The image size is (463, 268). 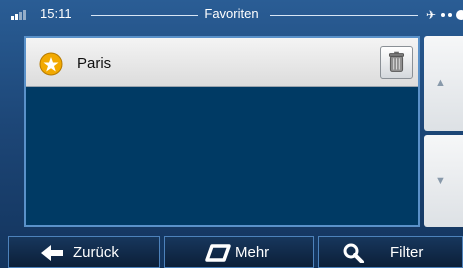 I want to click on scroll-down-button: ▼, so click(x=443, y=181).